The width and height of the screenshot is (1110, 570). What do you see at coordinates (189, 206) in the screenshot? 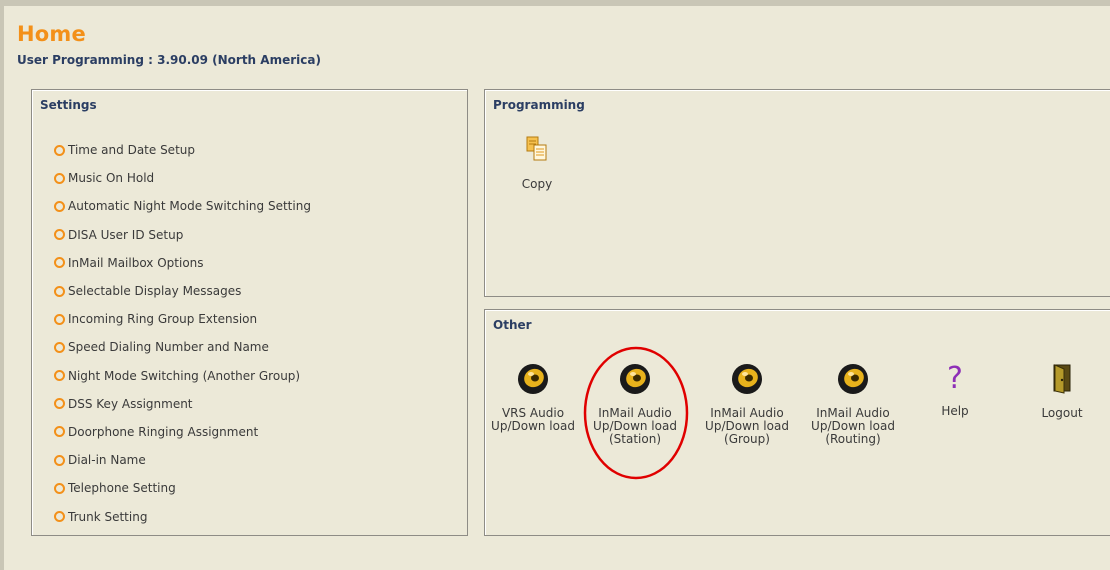
I see `settings-item-label: Automatic Night Mode Switching Setting` at bounding box center [189, 206].